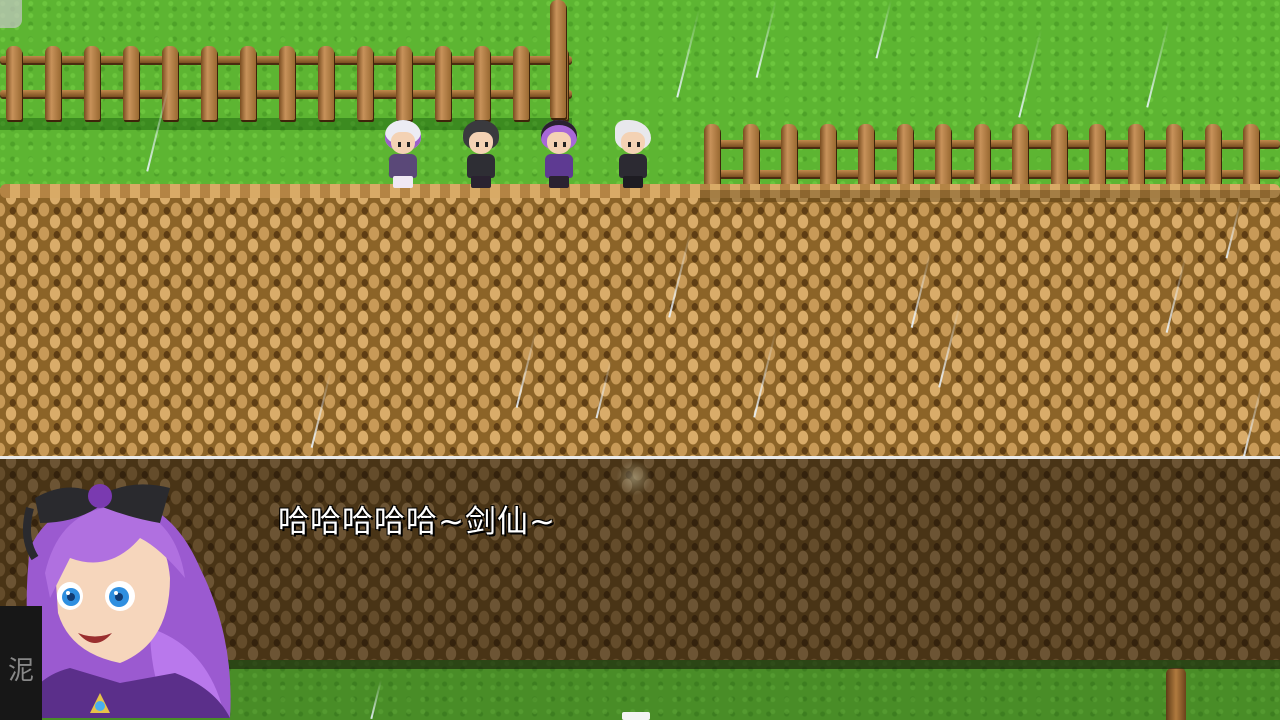  What do you see at coordinates (1176, 694) in the screenshot?
I see `wooden-post` at bounding box center [1176, 694].